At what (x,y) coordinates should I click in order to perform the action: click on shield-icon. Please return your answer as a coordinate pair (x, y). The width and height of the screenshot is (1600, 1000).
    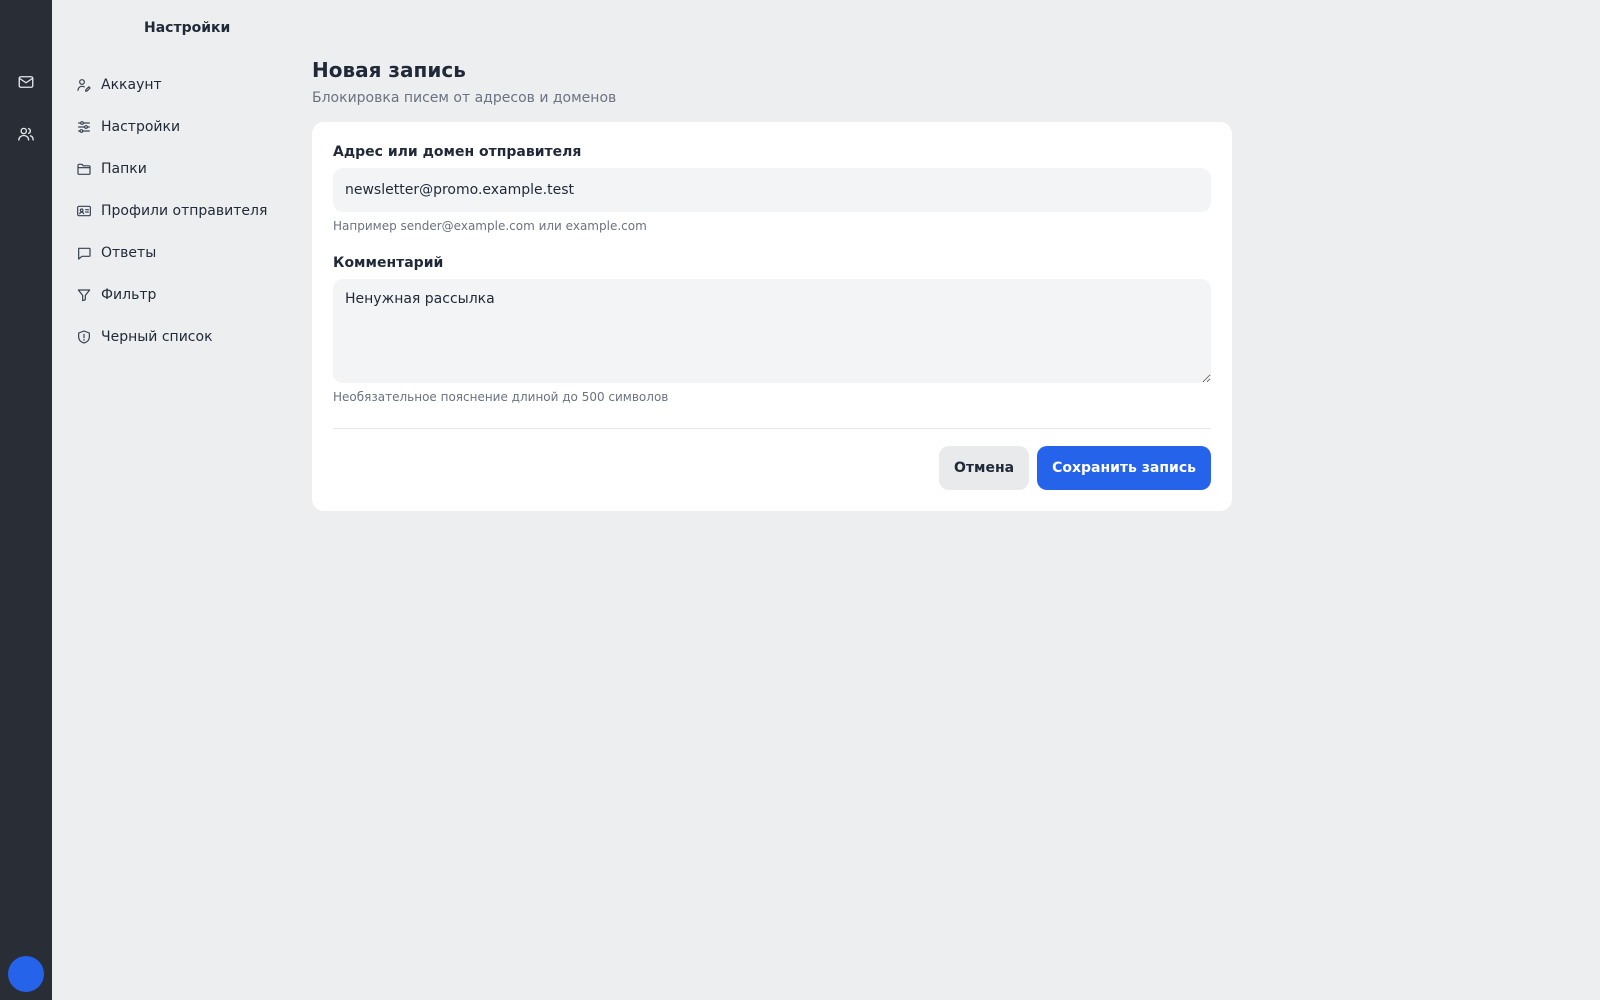
    Looking at the image, I should click on (84, 337).